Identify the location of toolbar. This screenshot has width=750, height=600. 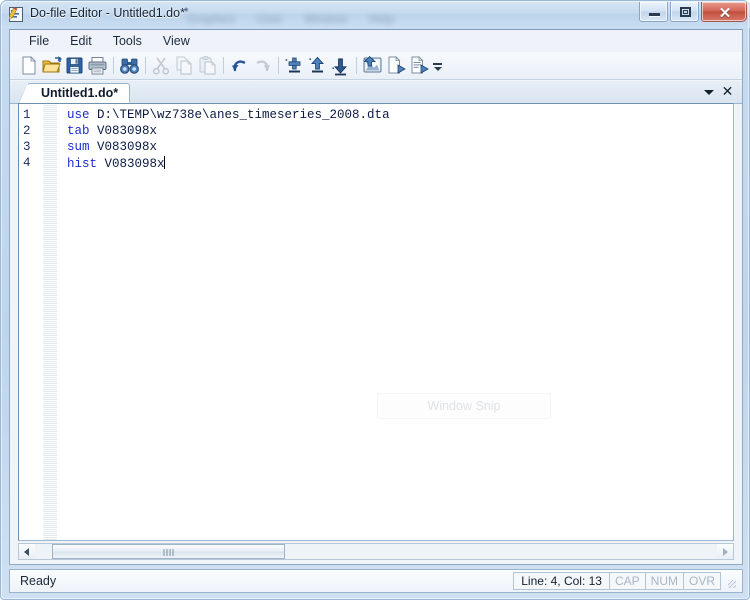
(376, 66).